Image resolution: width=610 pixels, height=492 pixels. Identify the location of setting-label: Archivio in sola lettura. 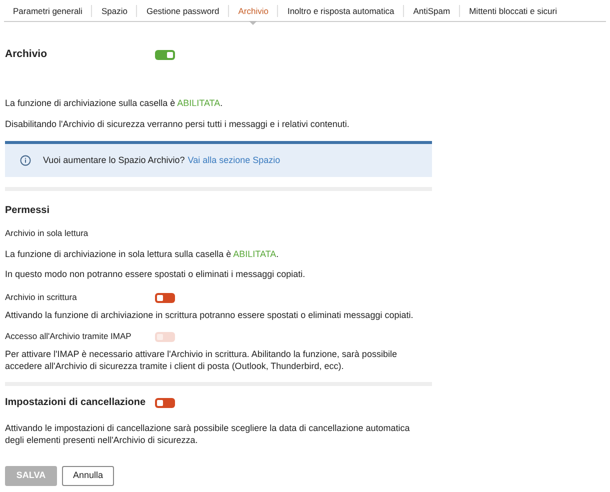
(47, 233).